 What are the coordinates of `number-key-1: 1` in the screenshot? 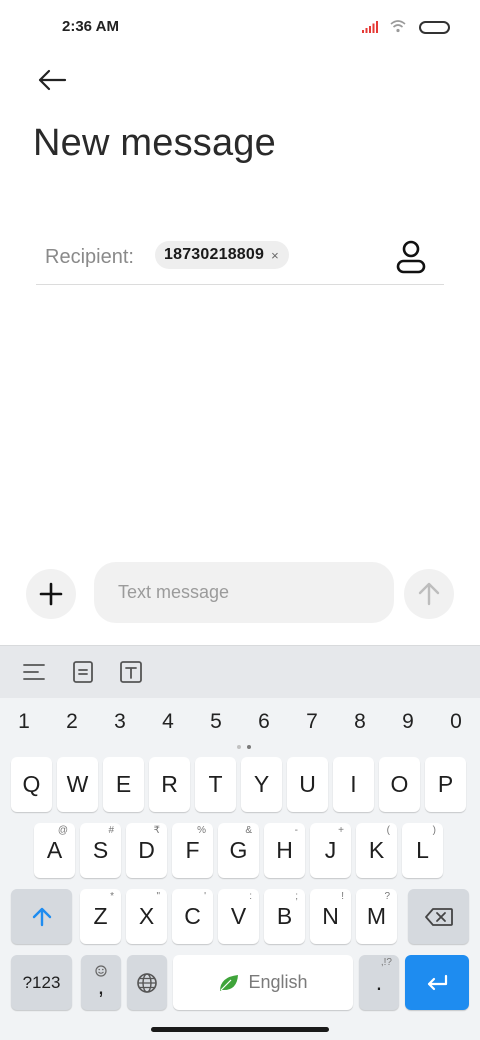 It's located at (24, 722).